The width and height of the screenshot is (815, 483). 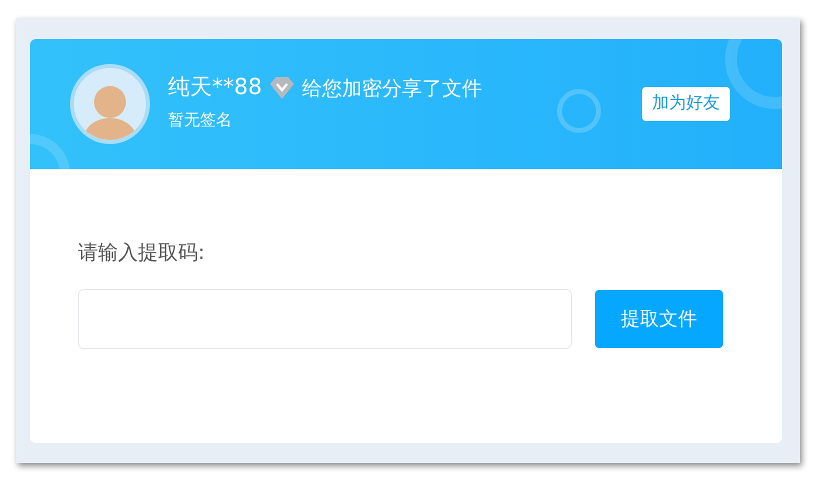 I want to click on diamond-icon, so click(x=282, y=88).